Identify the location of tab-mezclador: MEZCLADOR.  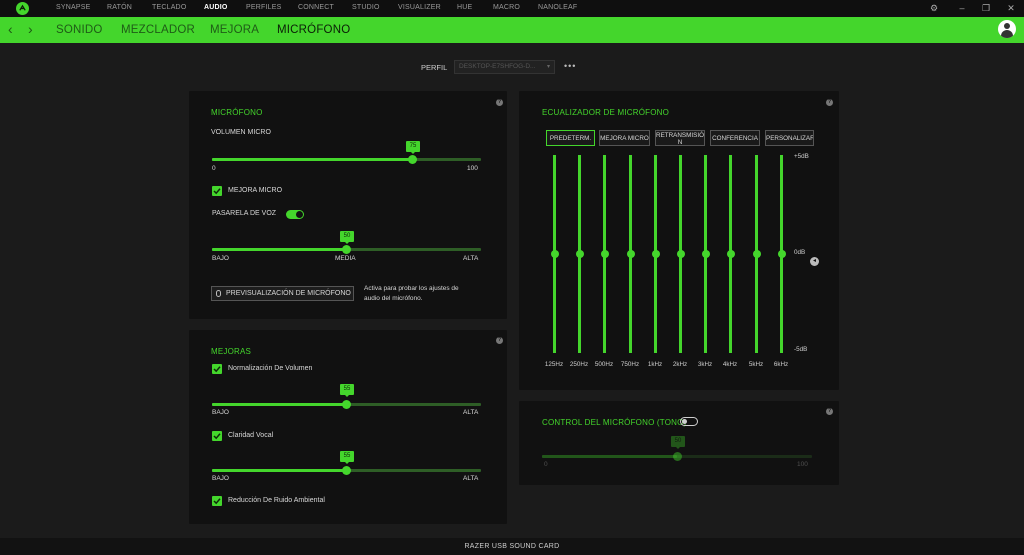
(158, 30).